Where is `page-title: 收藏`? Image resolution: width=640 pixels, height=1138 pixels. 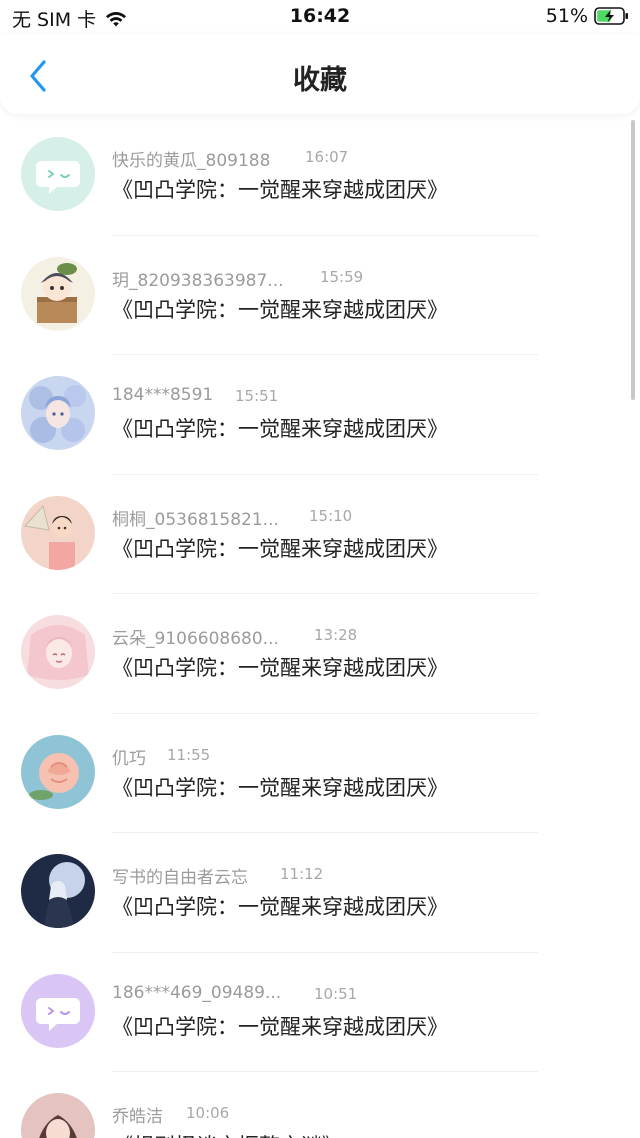 page-title: 收藏 is located at coordinates (320, 80).